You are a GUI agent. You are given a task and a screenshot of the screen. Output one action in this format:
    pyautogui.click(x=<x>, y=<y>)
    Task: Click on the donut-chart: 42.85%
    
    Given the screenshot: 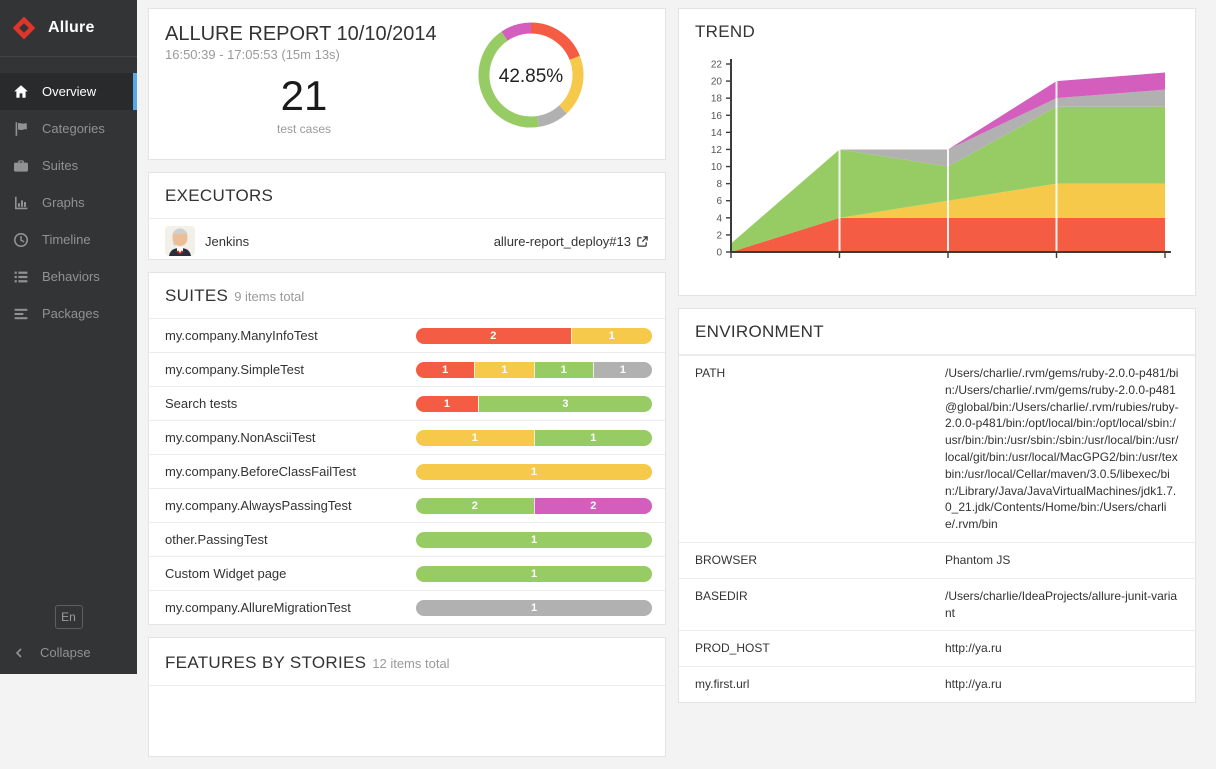 What is the action you would take?
    pyautogui.click(x=531, y=75)
    